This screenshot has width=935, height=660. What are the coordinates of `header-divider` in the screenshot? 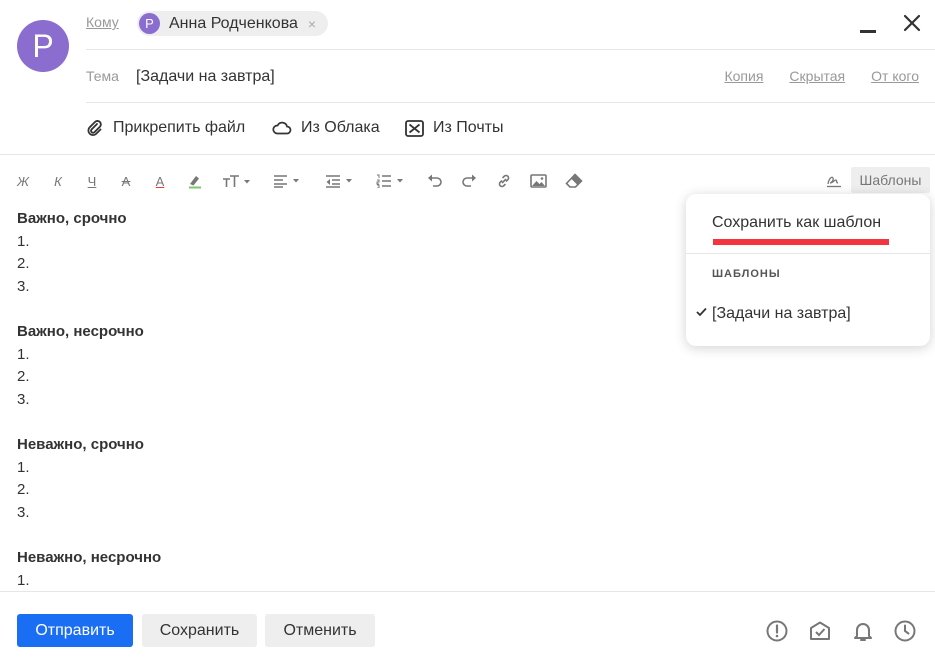 It's located at (467, 154).